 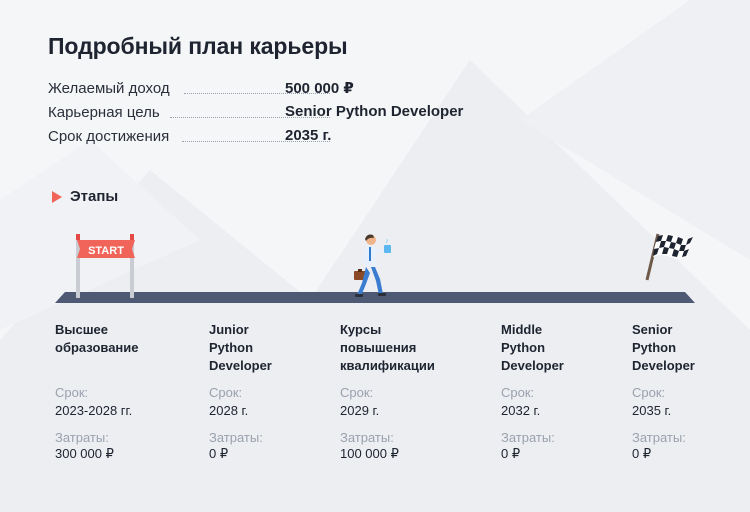 What do you see at coordinates (106, 251) in the screenshot?
I see `start-sign-text: START` at bounding box center [106, 251].